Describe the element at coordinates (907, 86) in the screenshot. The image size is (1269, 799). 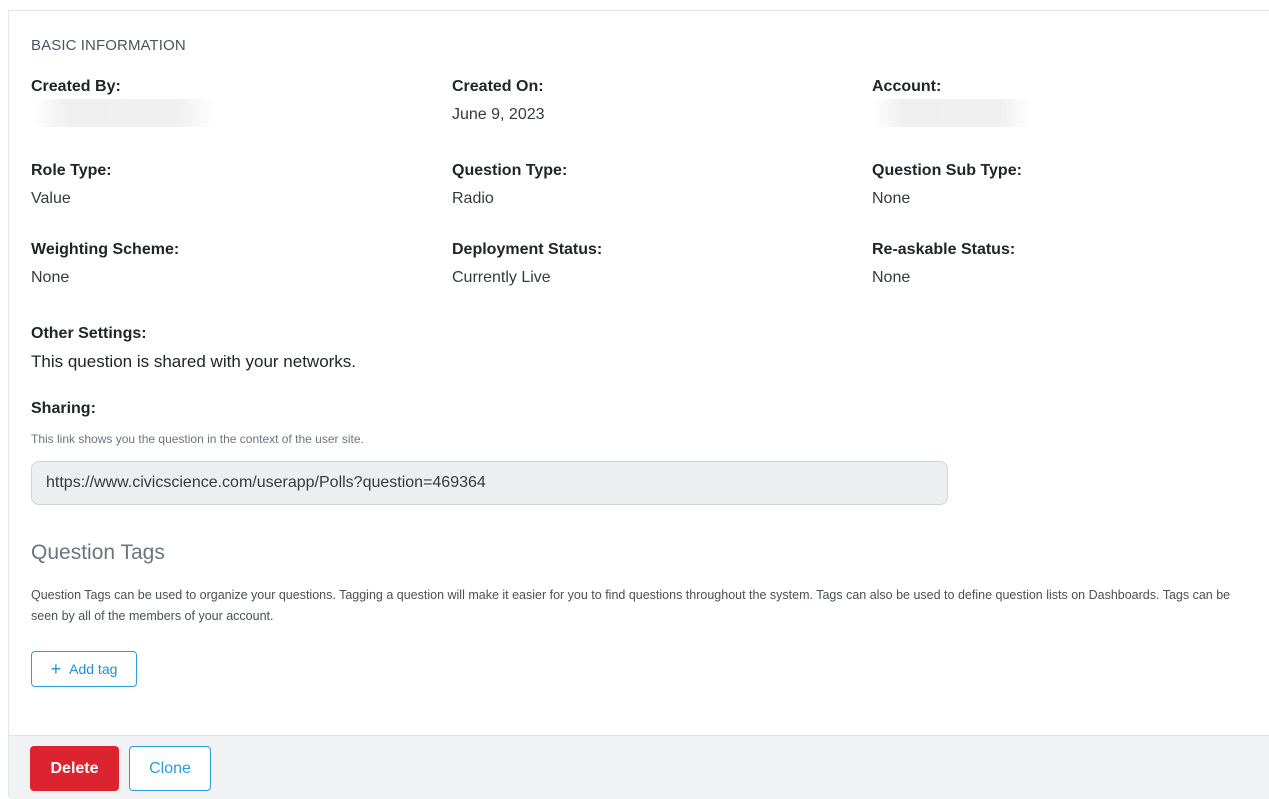
I see `account-label: Account:` at that location.